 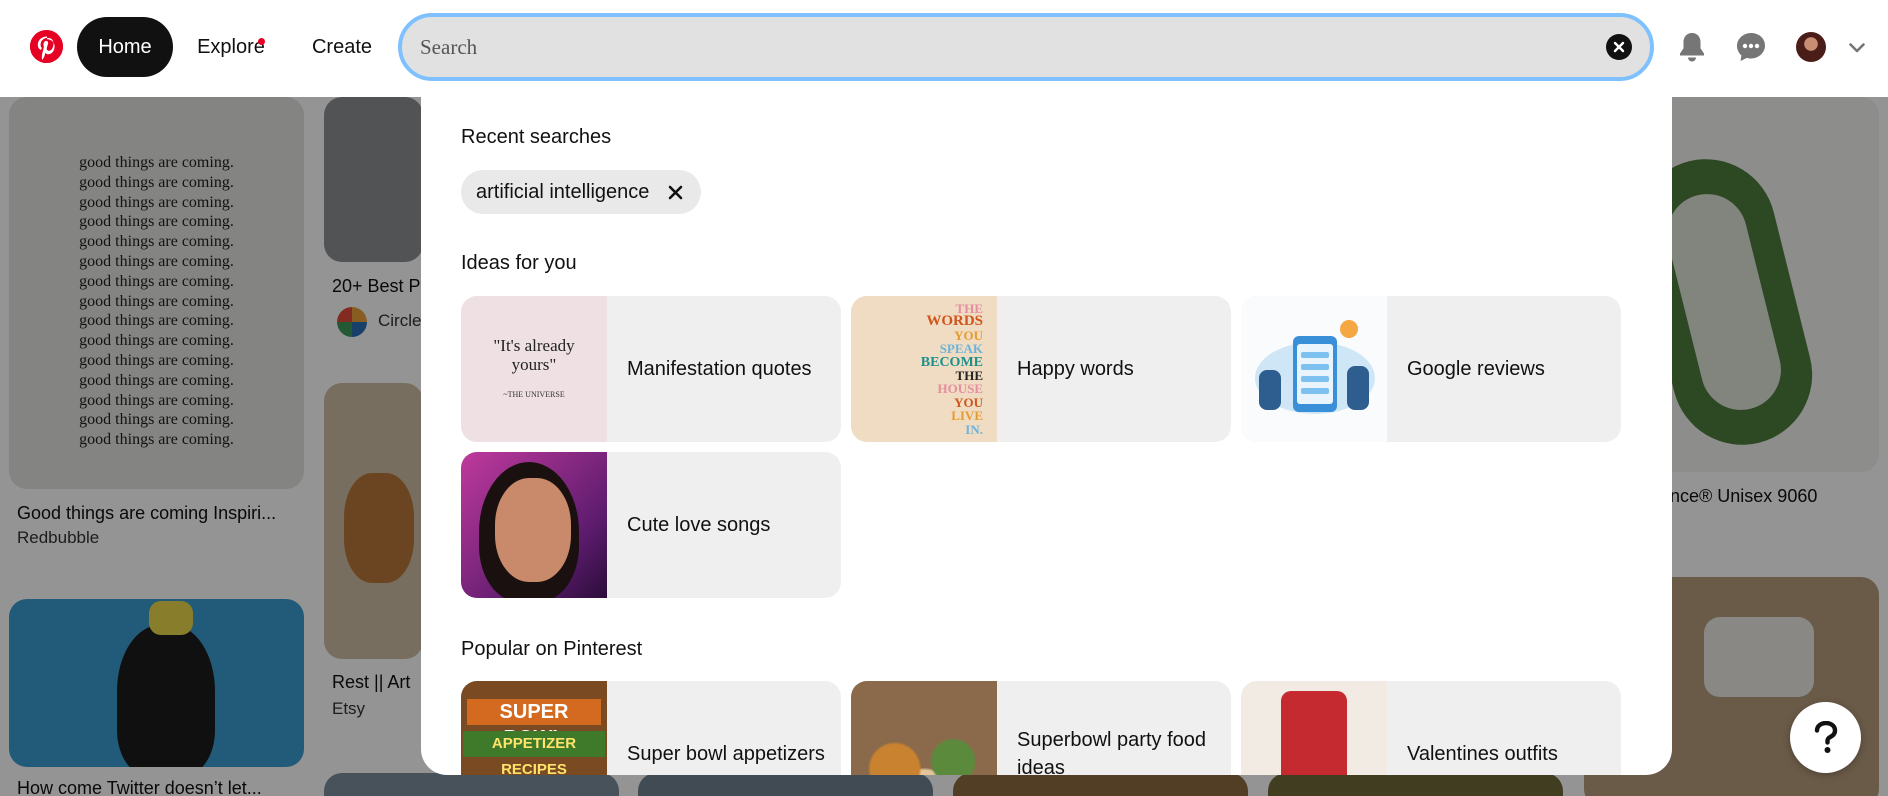 What do you see at coordinates (519, 263) in the screenshot?
I see `ideas-for-you-title: Ideas for you` at bounding box center [519, 263].